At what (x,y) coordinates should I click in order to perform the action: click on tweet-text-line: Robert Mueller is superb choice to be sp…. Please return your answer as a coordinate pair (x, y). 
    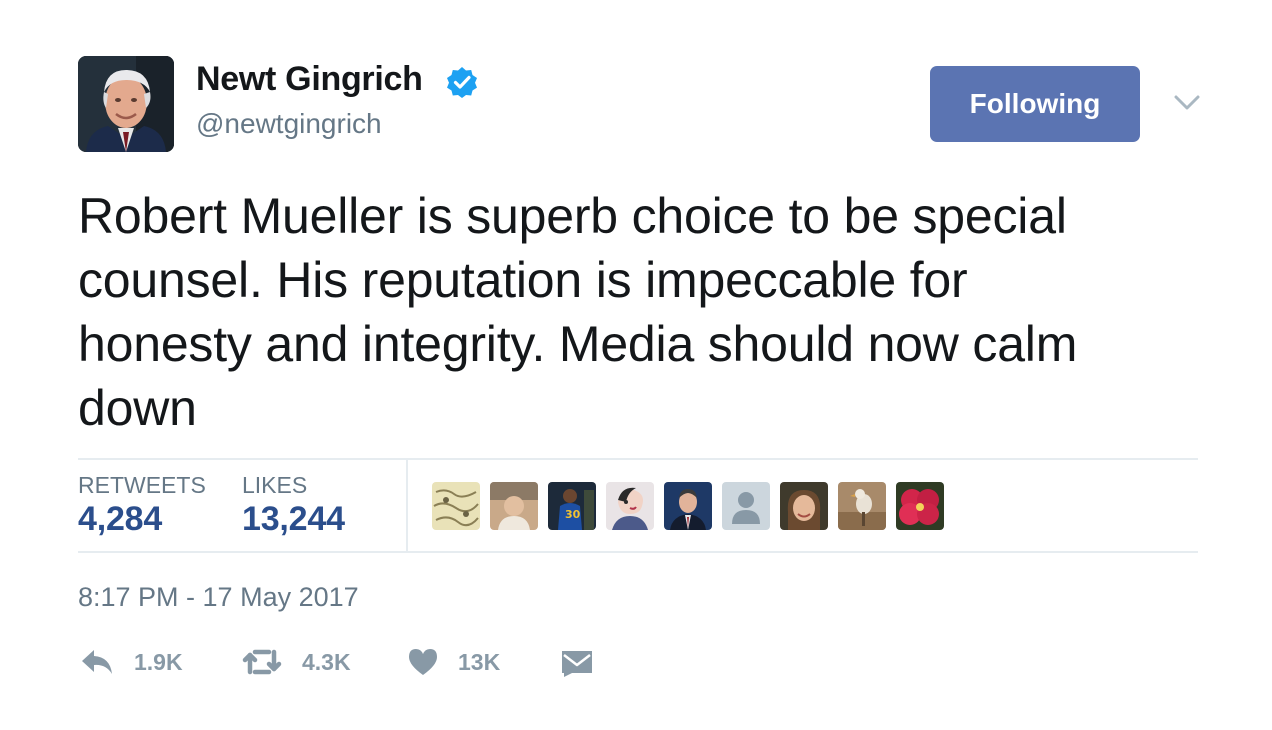
    Looking at the image, I should click on (572, 216).